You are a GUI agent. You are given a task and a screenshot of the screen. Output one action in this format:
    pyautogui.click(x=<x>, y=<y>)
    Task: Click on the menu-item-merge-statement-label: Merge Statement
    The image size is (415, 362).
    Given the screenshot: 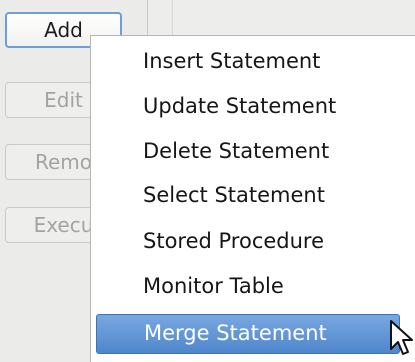 What is the action you would take?
    pyautogui.click(x=235, y=333)
    